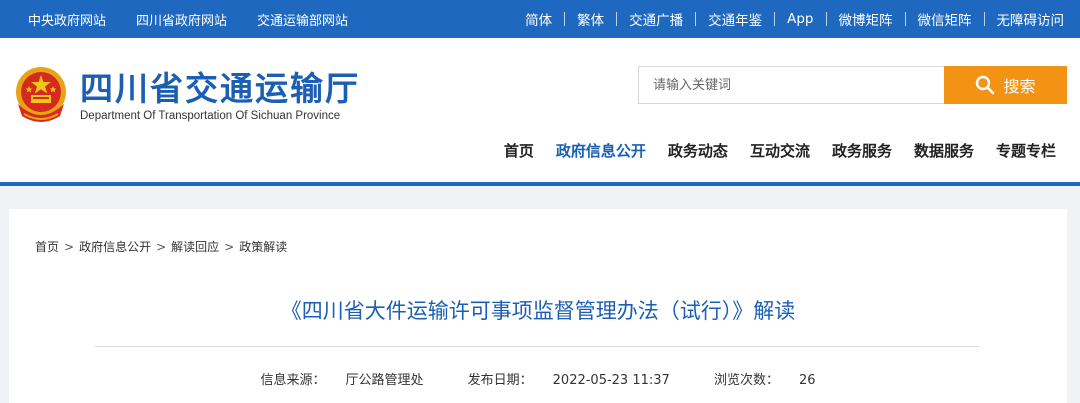 The image size is (1080, 403). Describe the element at coordinates (537, 346) in the screenshot. I see `title-divider` at that location.